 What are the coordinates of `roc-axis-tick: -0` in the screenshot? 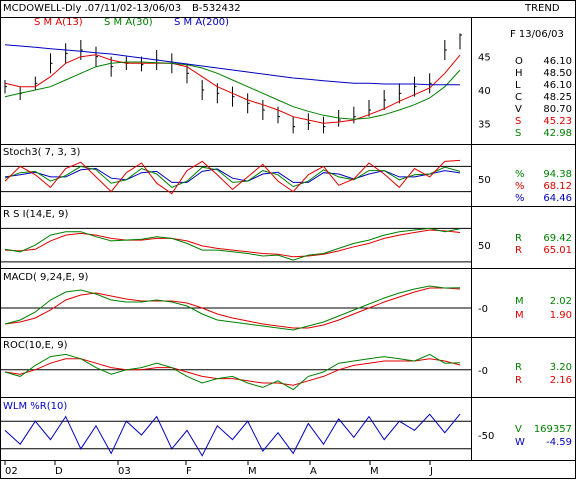 It's located at (483, 371).